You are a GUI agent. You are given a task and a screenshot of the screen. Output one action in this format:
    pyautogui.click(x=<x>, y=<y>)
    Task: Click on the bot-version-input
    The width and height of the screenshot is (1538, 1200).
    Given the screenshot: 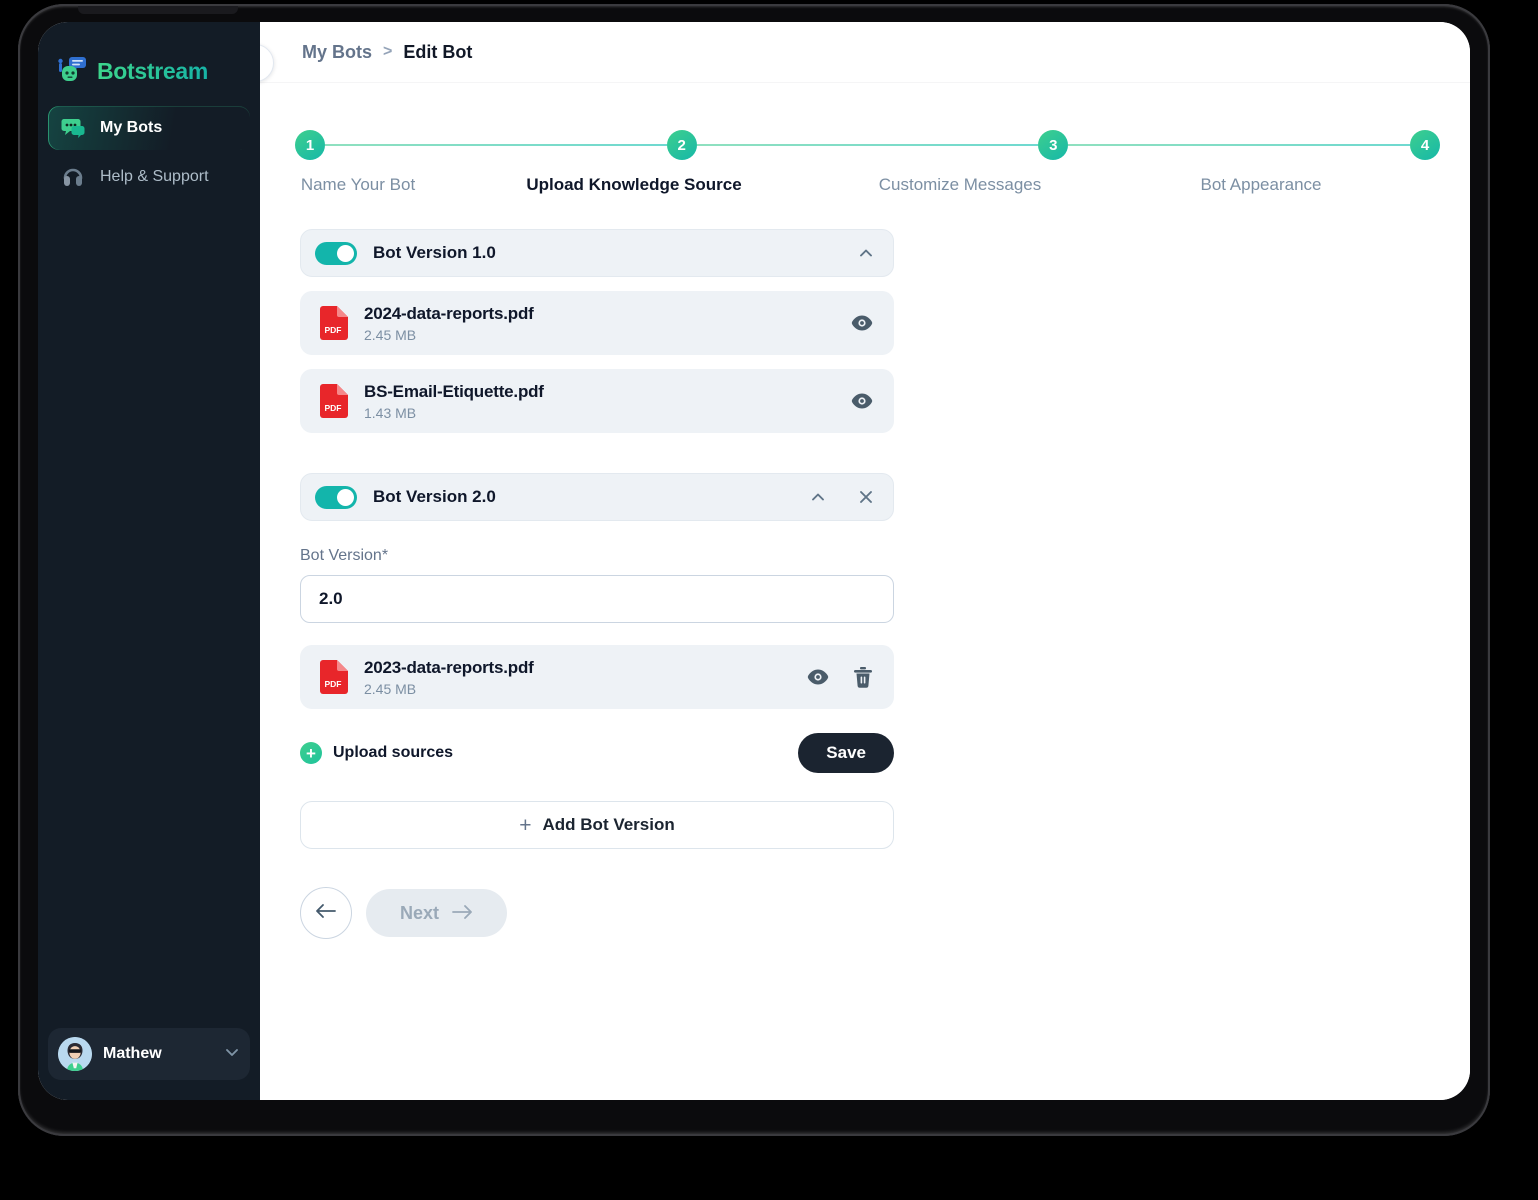 What is the action you would take?
    pyautogui.click(x=597, y=599)
    